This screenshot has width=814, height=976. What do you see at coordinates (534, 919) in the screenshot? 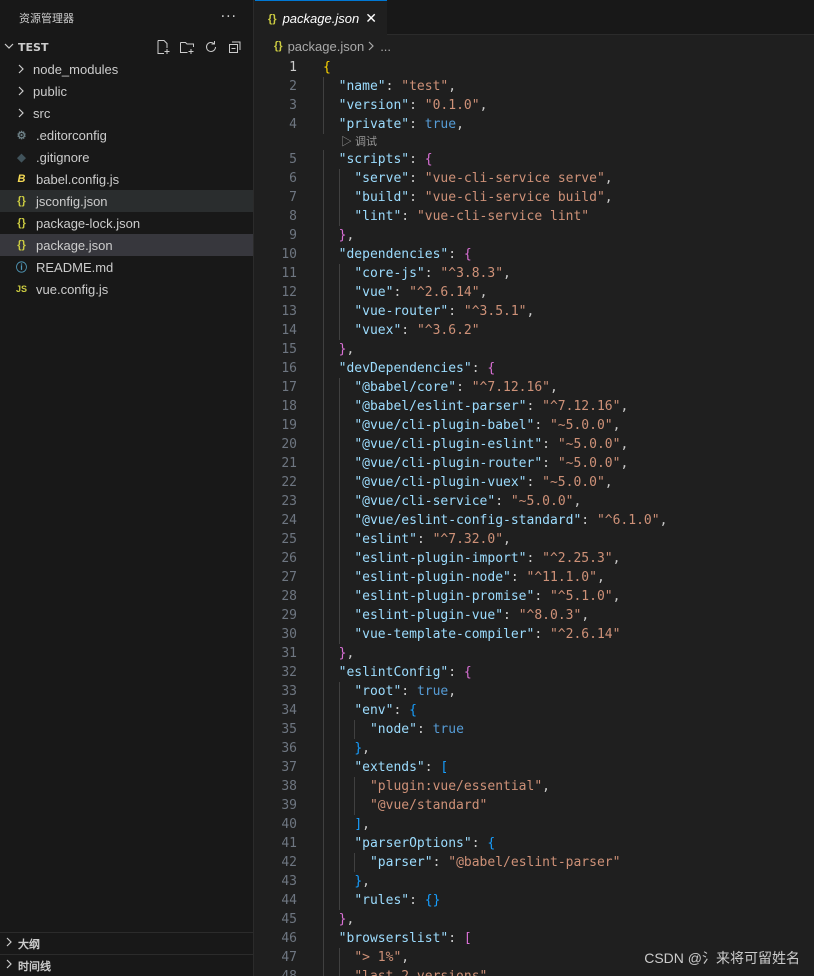
I see `code-line: 45 },` at bounding box center [534, 919].